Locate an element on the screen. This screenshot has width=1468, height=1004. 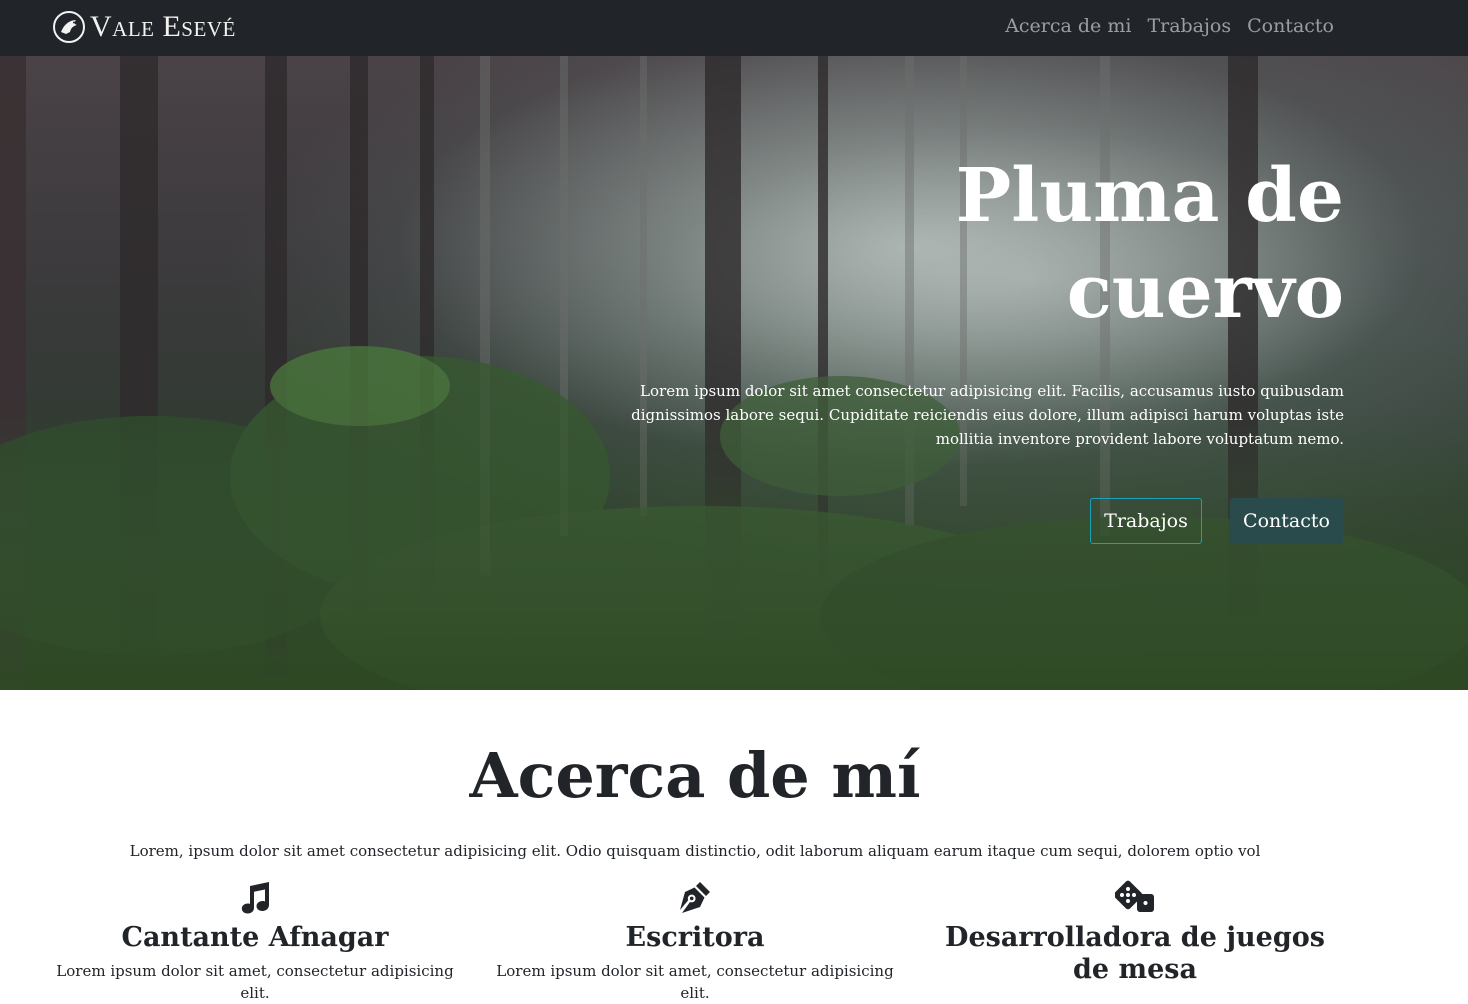
dice-icon is located at coordinates (1134, 896).